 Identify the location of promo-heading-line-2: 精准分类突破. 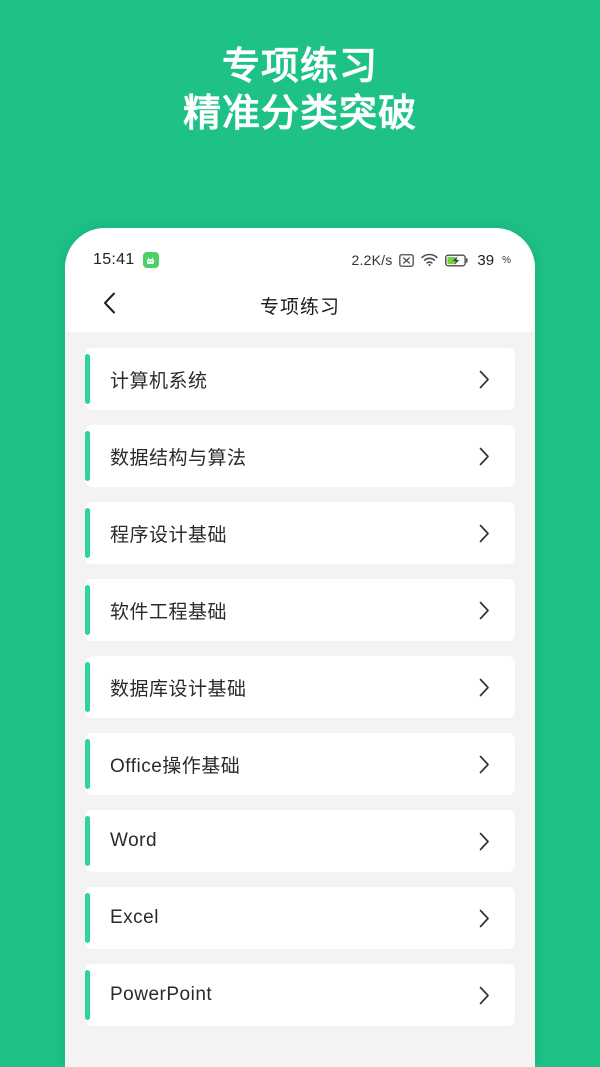
(299, 114).